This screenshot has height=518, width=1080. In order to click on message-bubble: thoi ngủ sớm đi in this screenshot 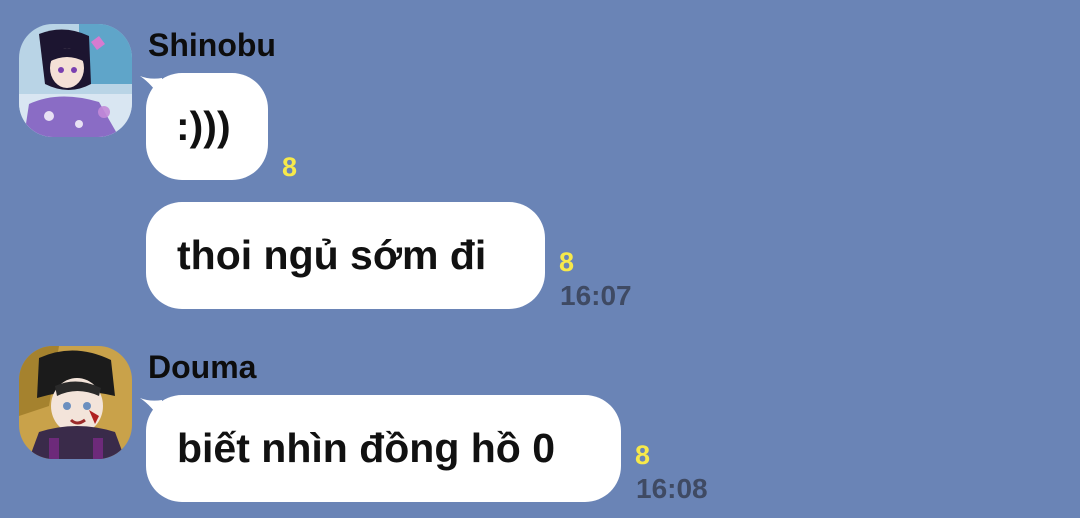, I will do `click(345, 255)`.